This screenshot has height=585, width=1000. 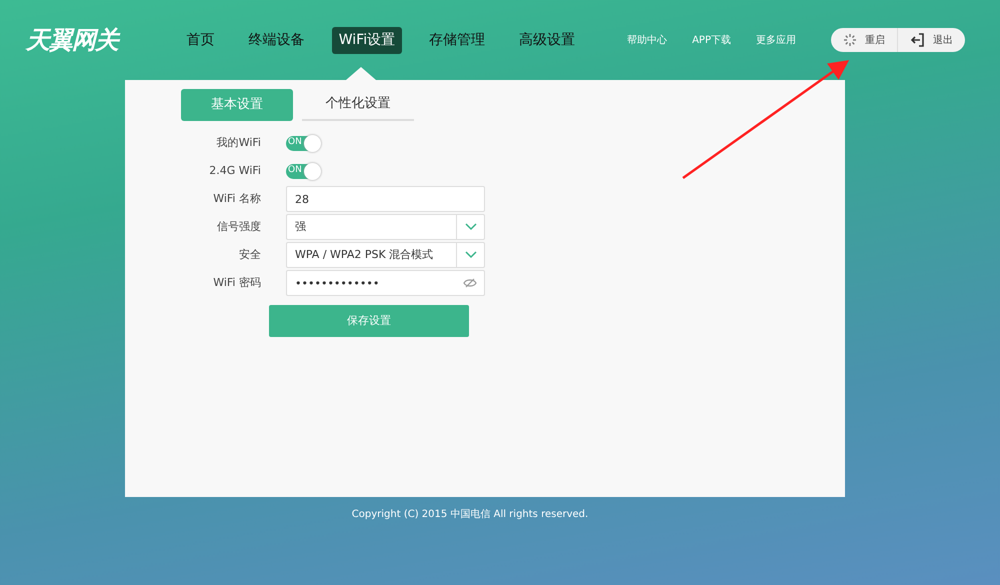 What do you see at coordinates (277, 40) in the screenshot?
I see `nav-tab: 终端设备` at bounding box center [277, 40].